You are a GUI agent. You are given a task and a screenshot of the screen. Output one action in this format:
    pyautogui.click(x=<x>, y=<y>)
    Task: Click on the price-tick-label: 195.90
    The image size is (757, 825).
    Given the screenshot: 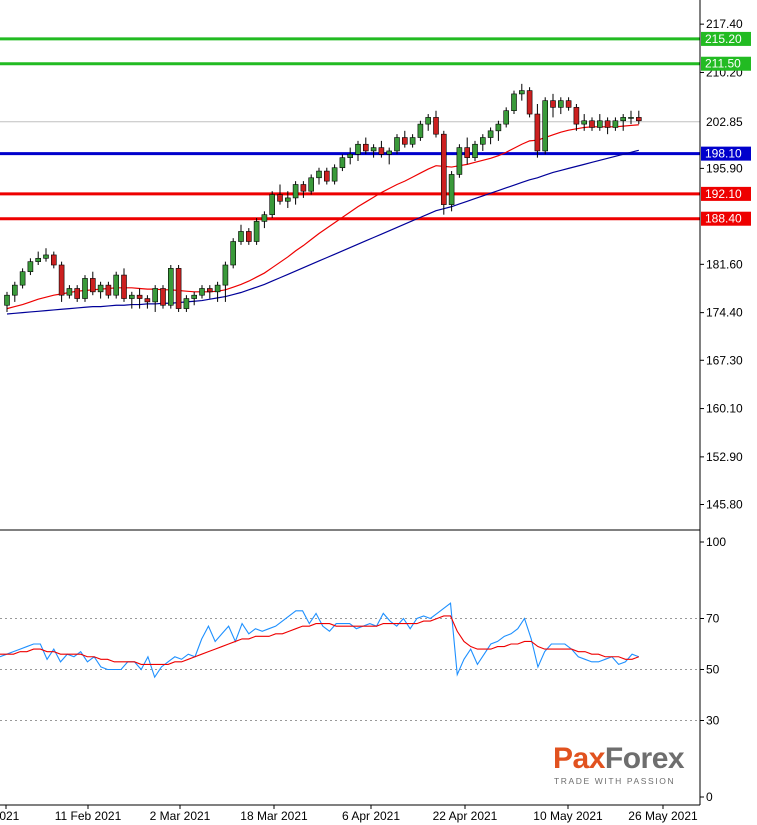 What is the action you would take?
    pyautogui.click(x=724, y=168)
    